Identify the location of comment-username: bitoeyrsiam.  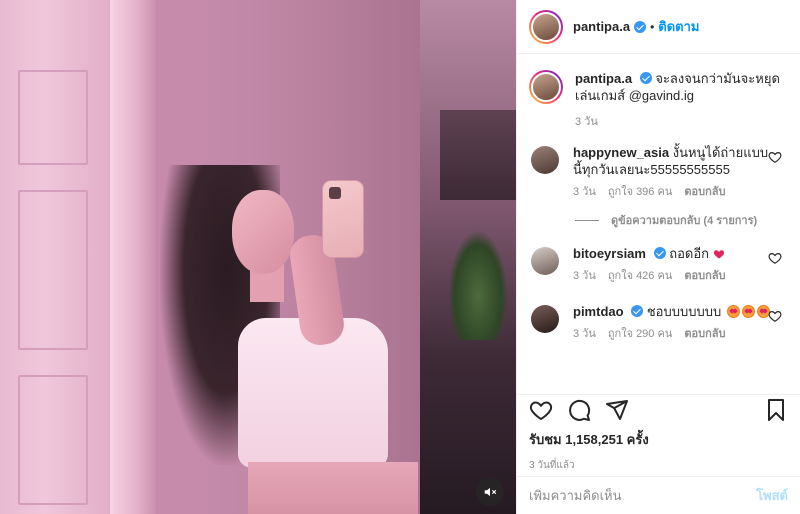
(609, 253).